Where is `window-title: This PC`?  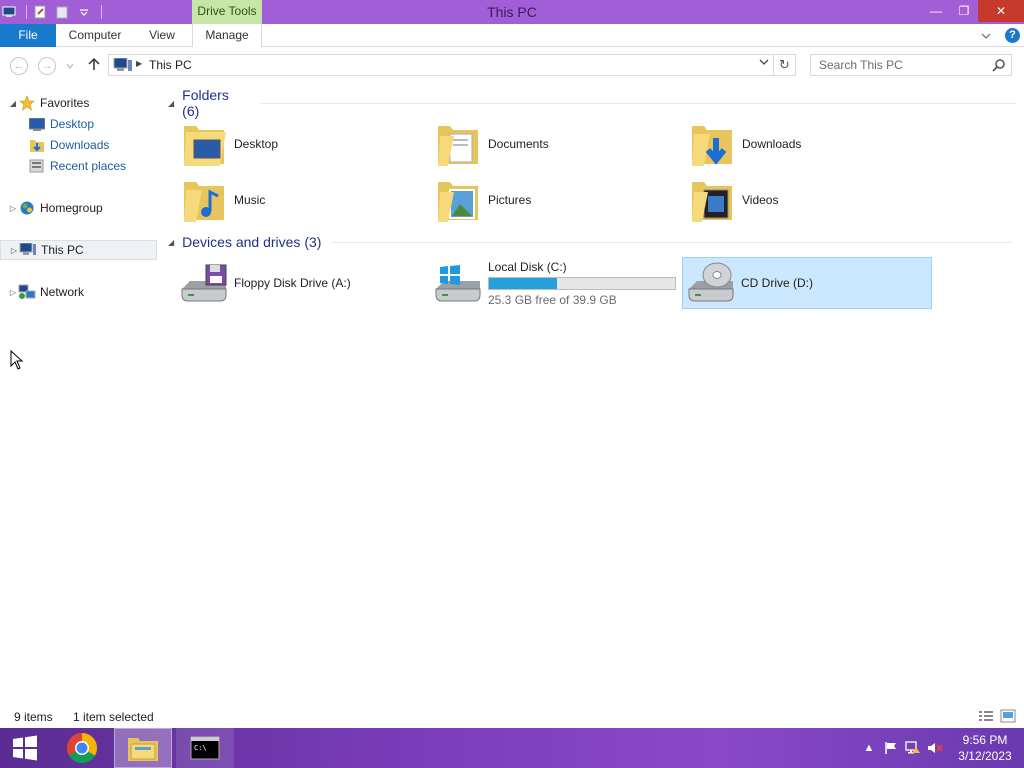 window-title: This PC is located at coordinates (512, 12).